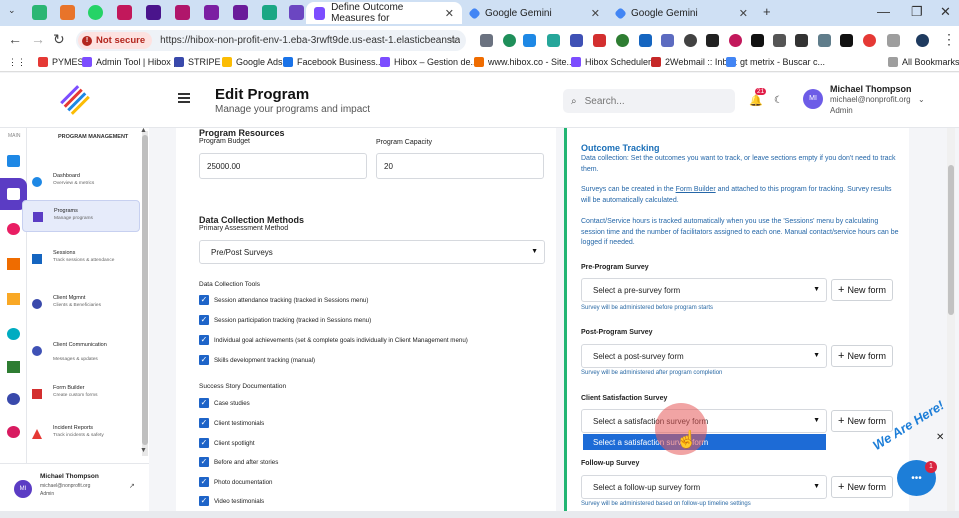 This screenshot has width=959, height=518. I want to click on dark-mode-toggle-icon: ☾, so click(778, 100).